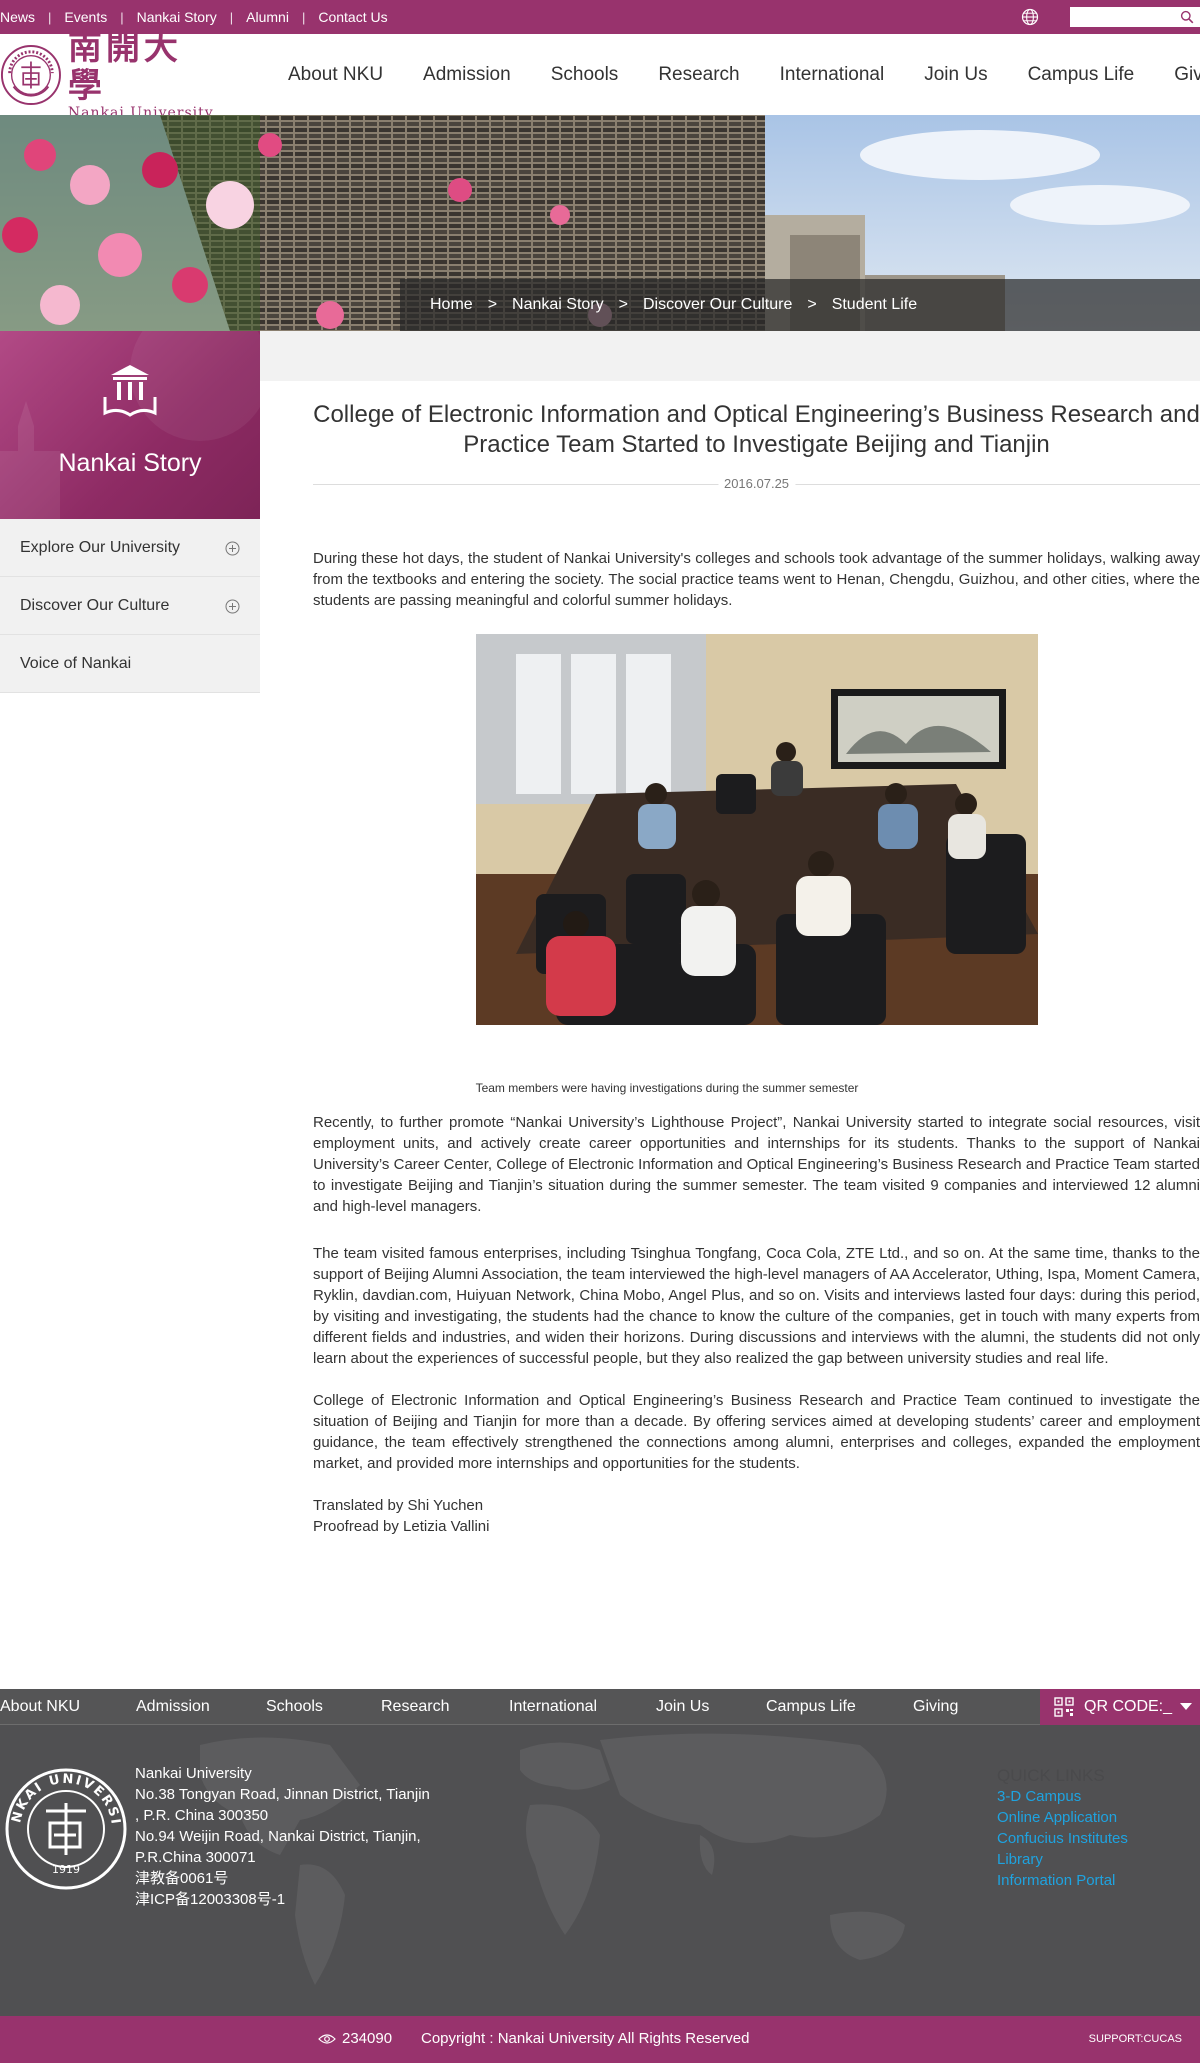  I want to click on breadcrumb-current: Student Life, so click(874, 304).